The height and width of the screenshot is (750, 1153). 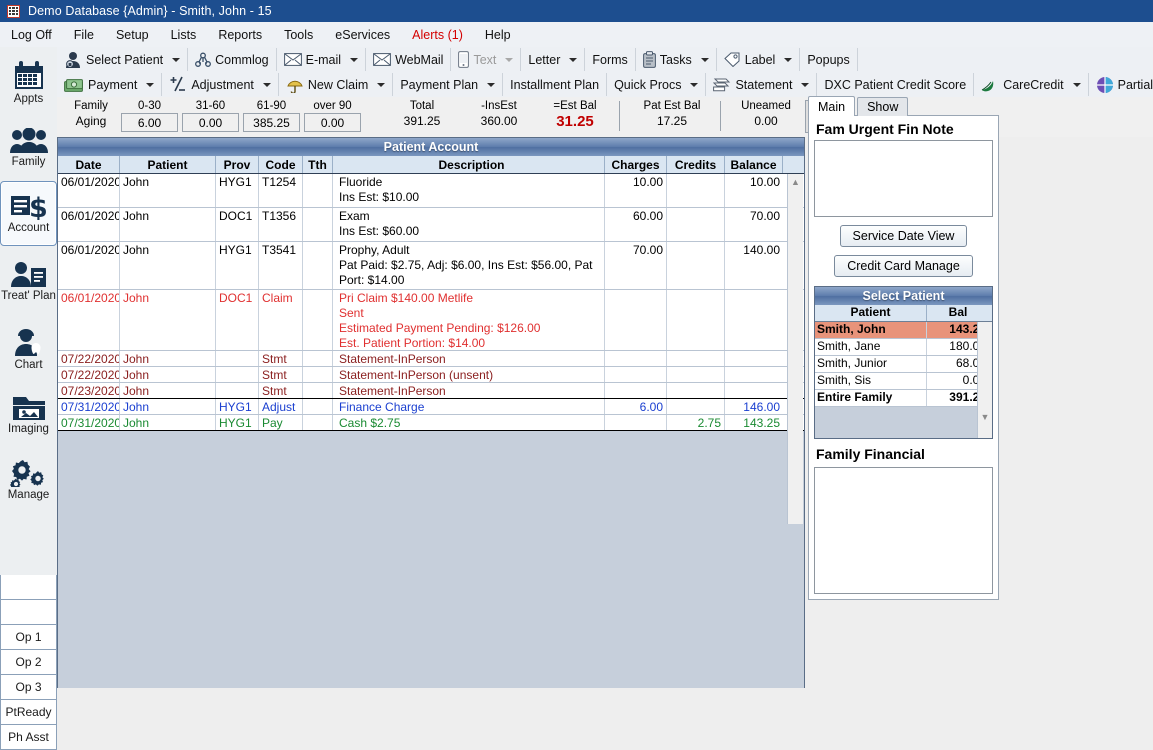 I want to click on account-scrollbar: ▲, so click(x=795, y=349).